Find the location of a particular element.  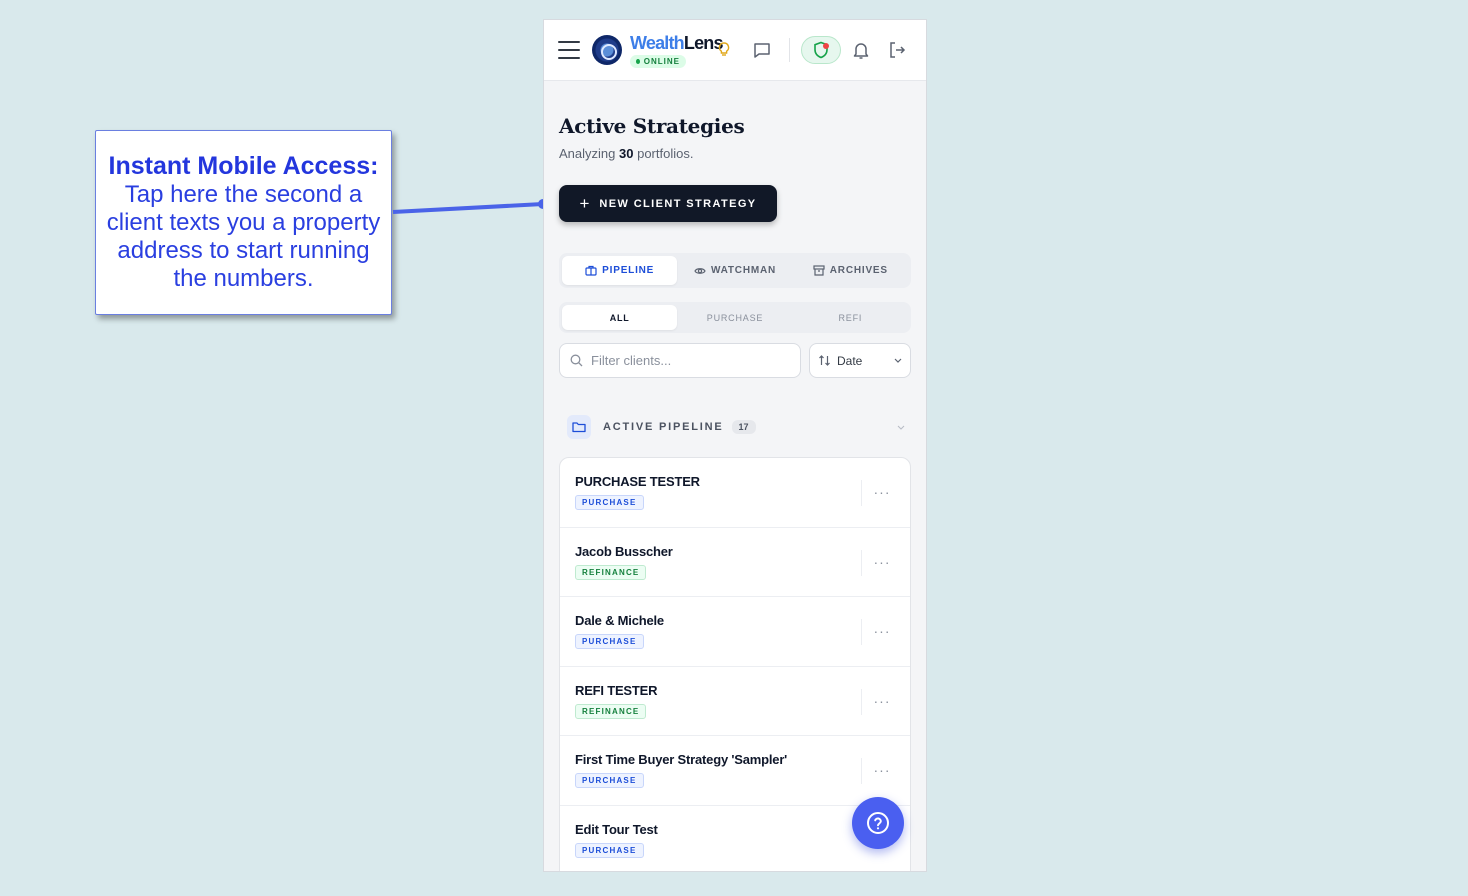

bell-icon is located at coordinates (861, 50).